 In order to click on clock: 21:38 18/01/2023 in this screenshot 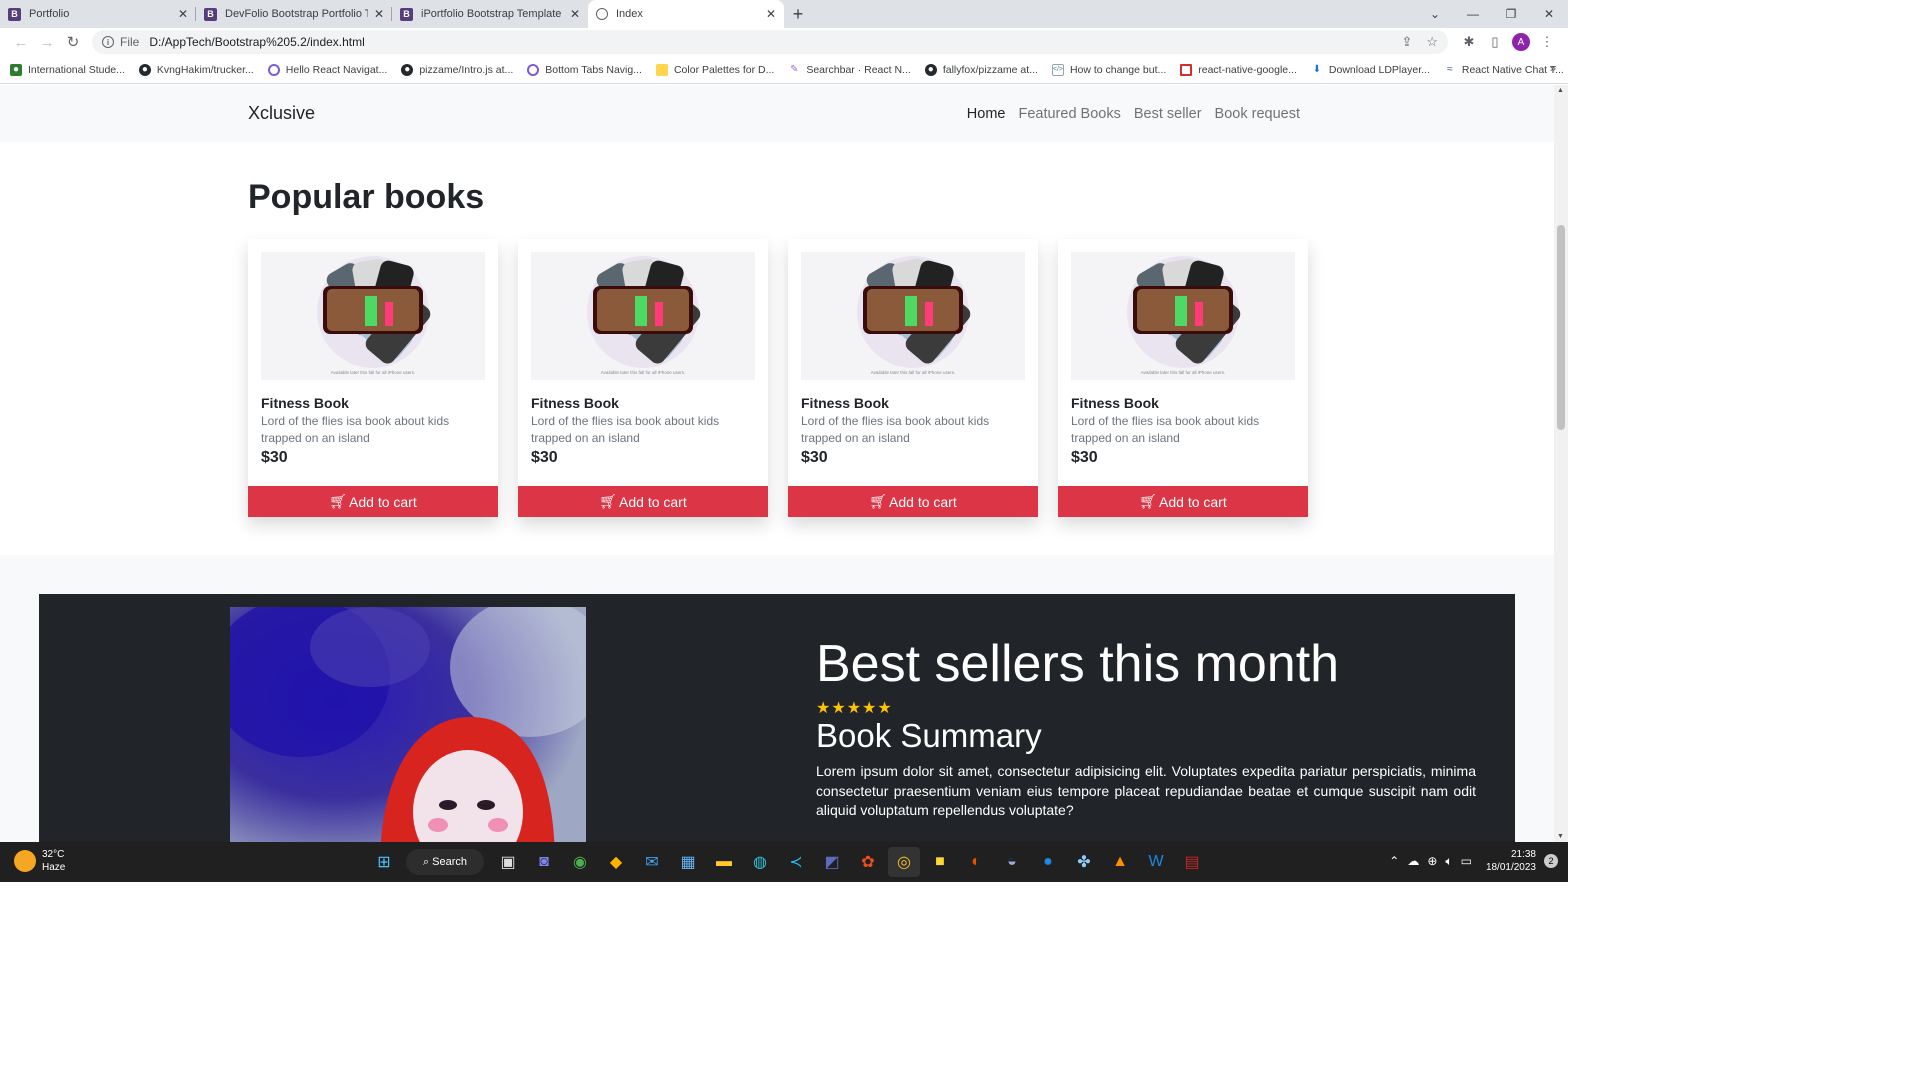, I will do `click(1511, 861)`.